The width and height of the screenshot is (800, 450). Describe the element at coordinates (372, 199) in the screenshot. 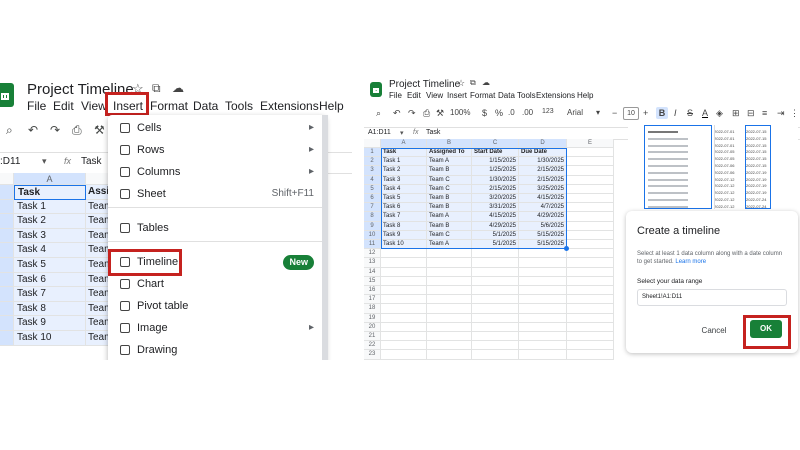

I see `row-header: 6` at that location.